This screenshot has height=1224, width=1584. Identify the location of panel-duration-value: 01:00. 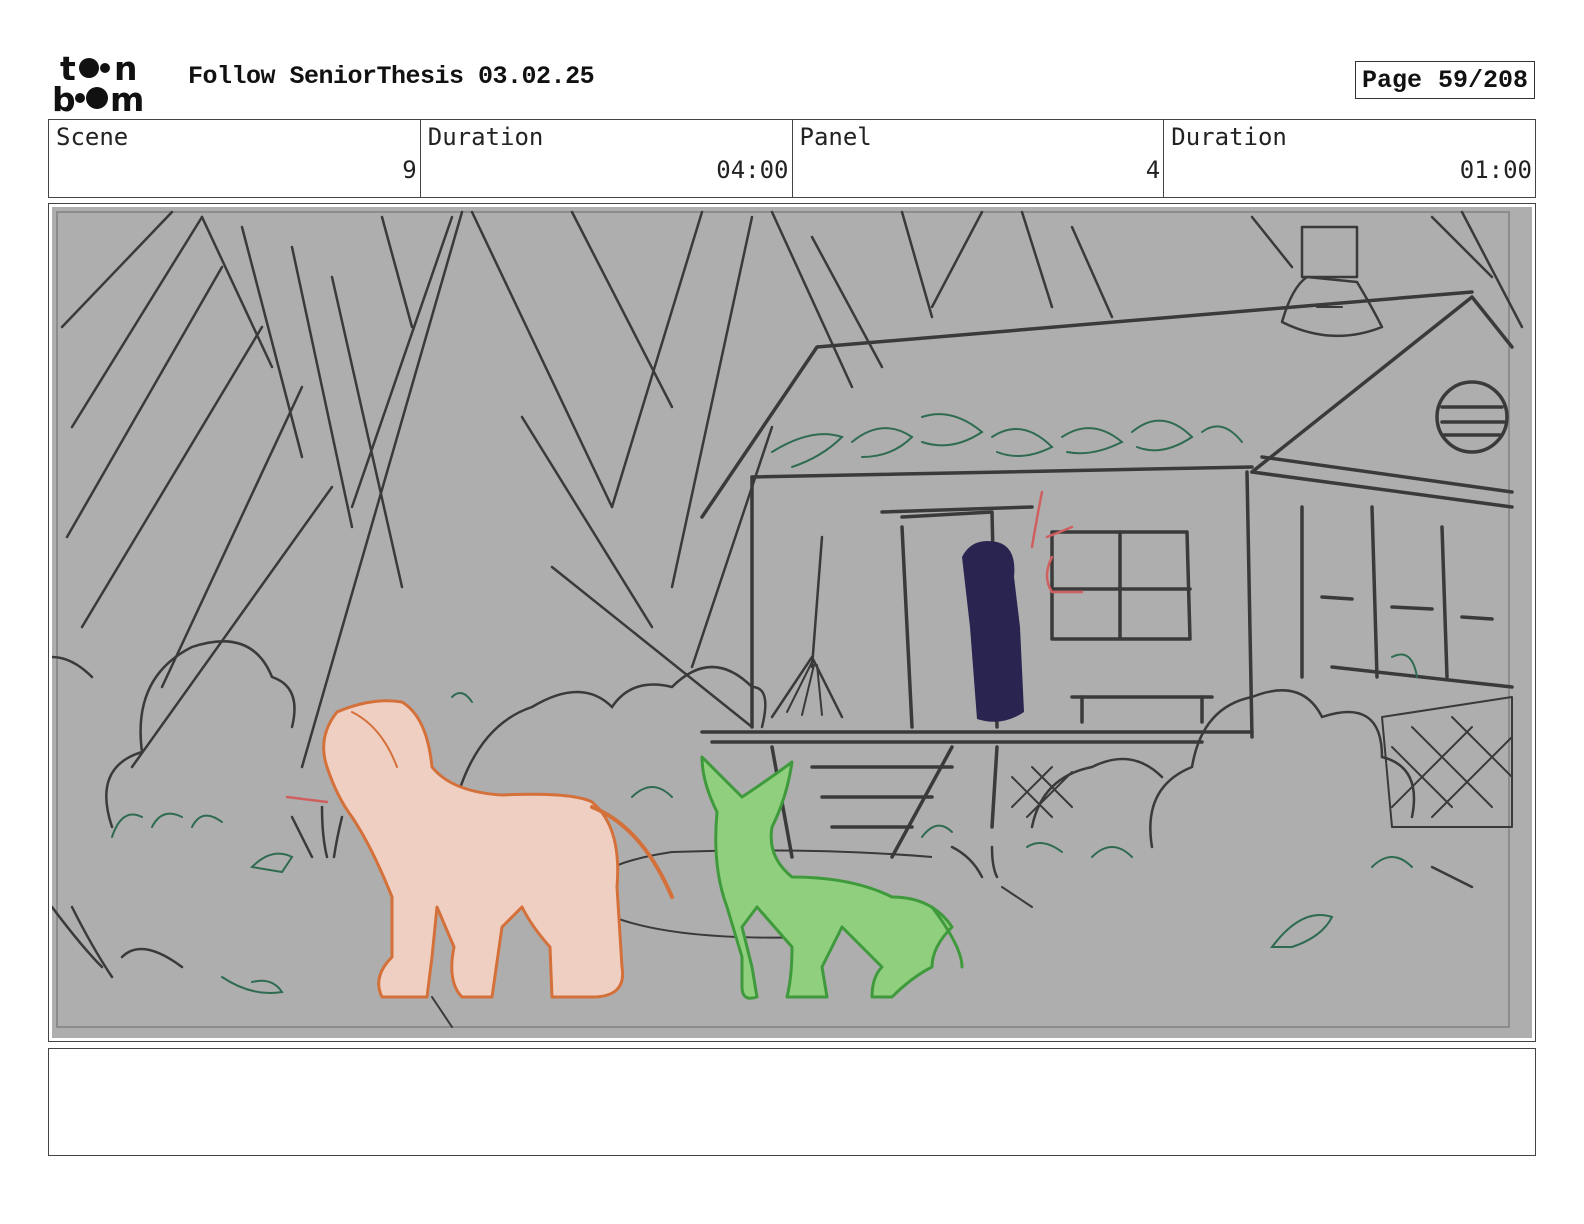
(1495, 170).